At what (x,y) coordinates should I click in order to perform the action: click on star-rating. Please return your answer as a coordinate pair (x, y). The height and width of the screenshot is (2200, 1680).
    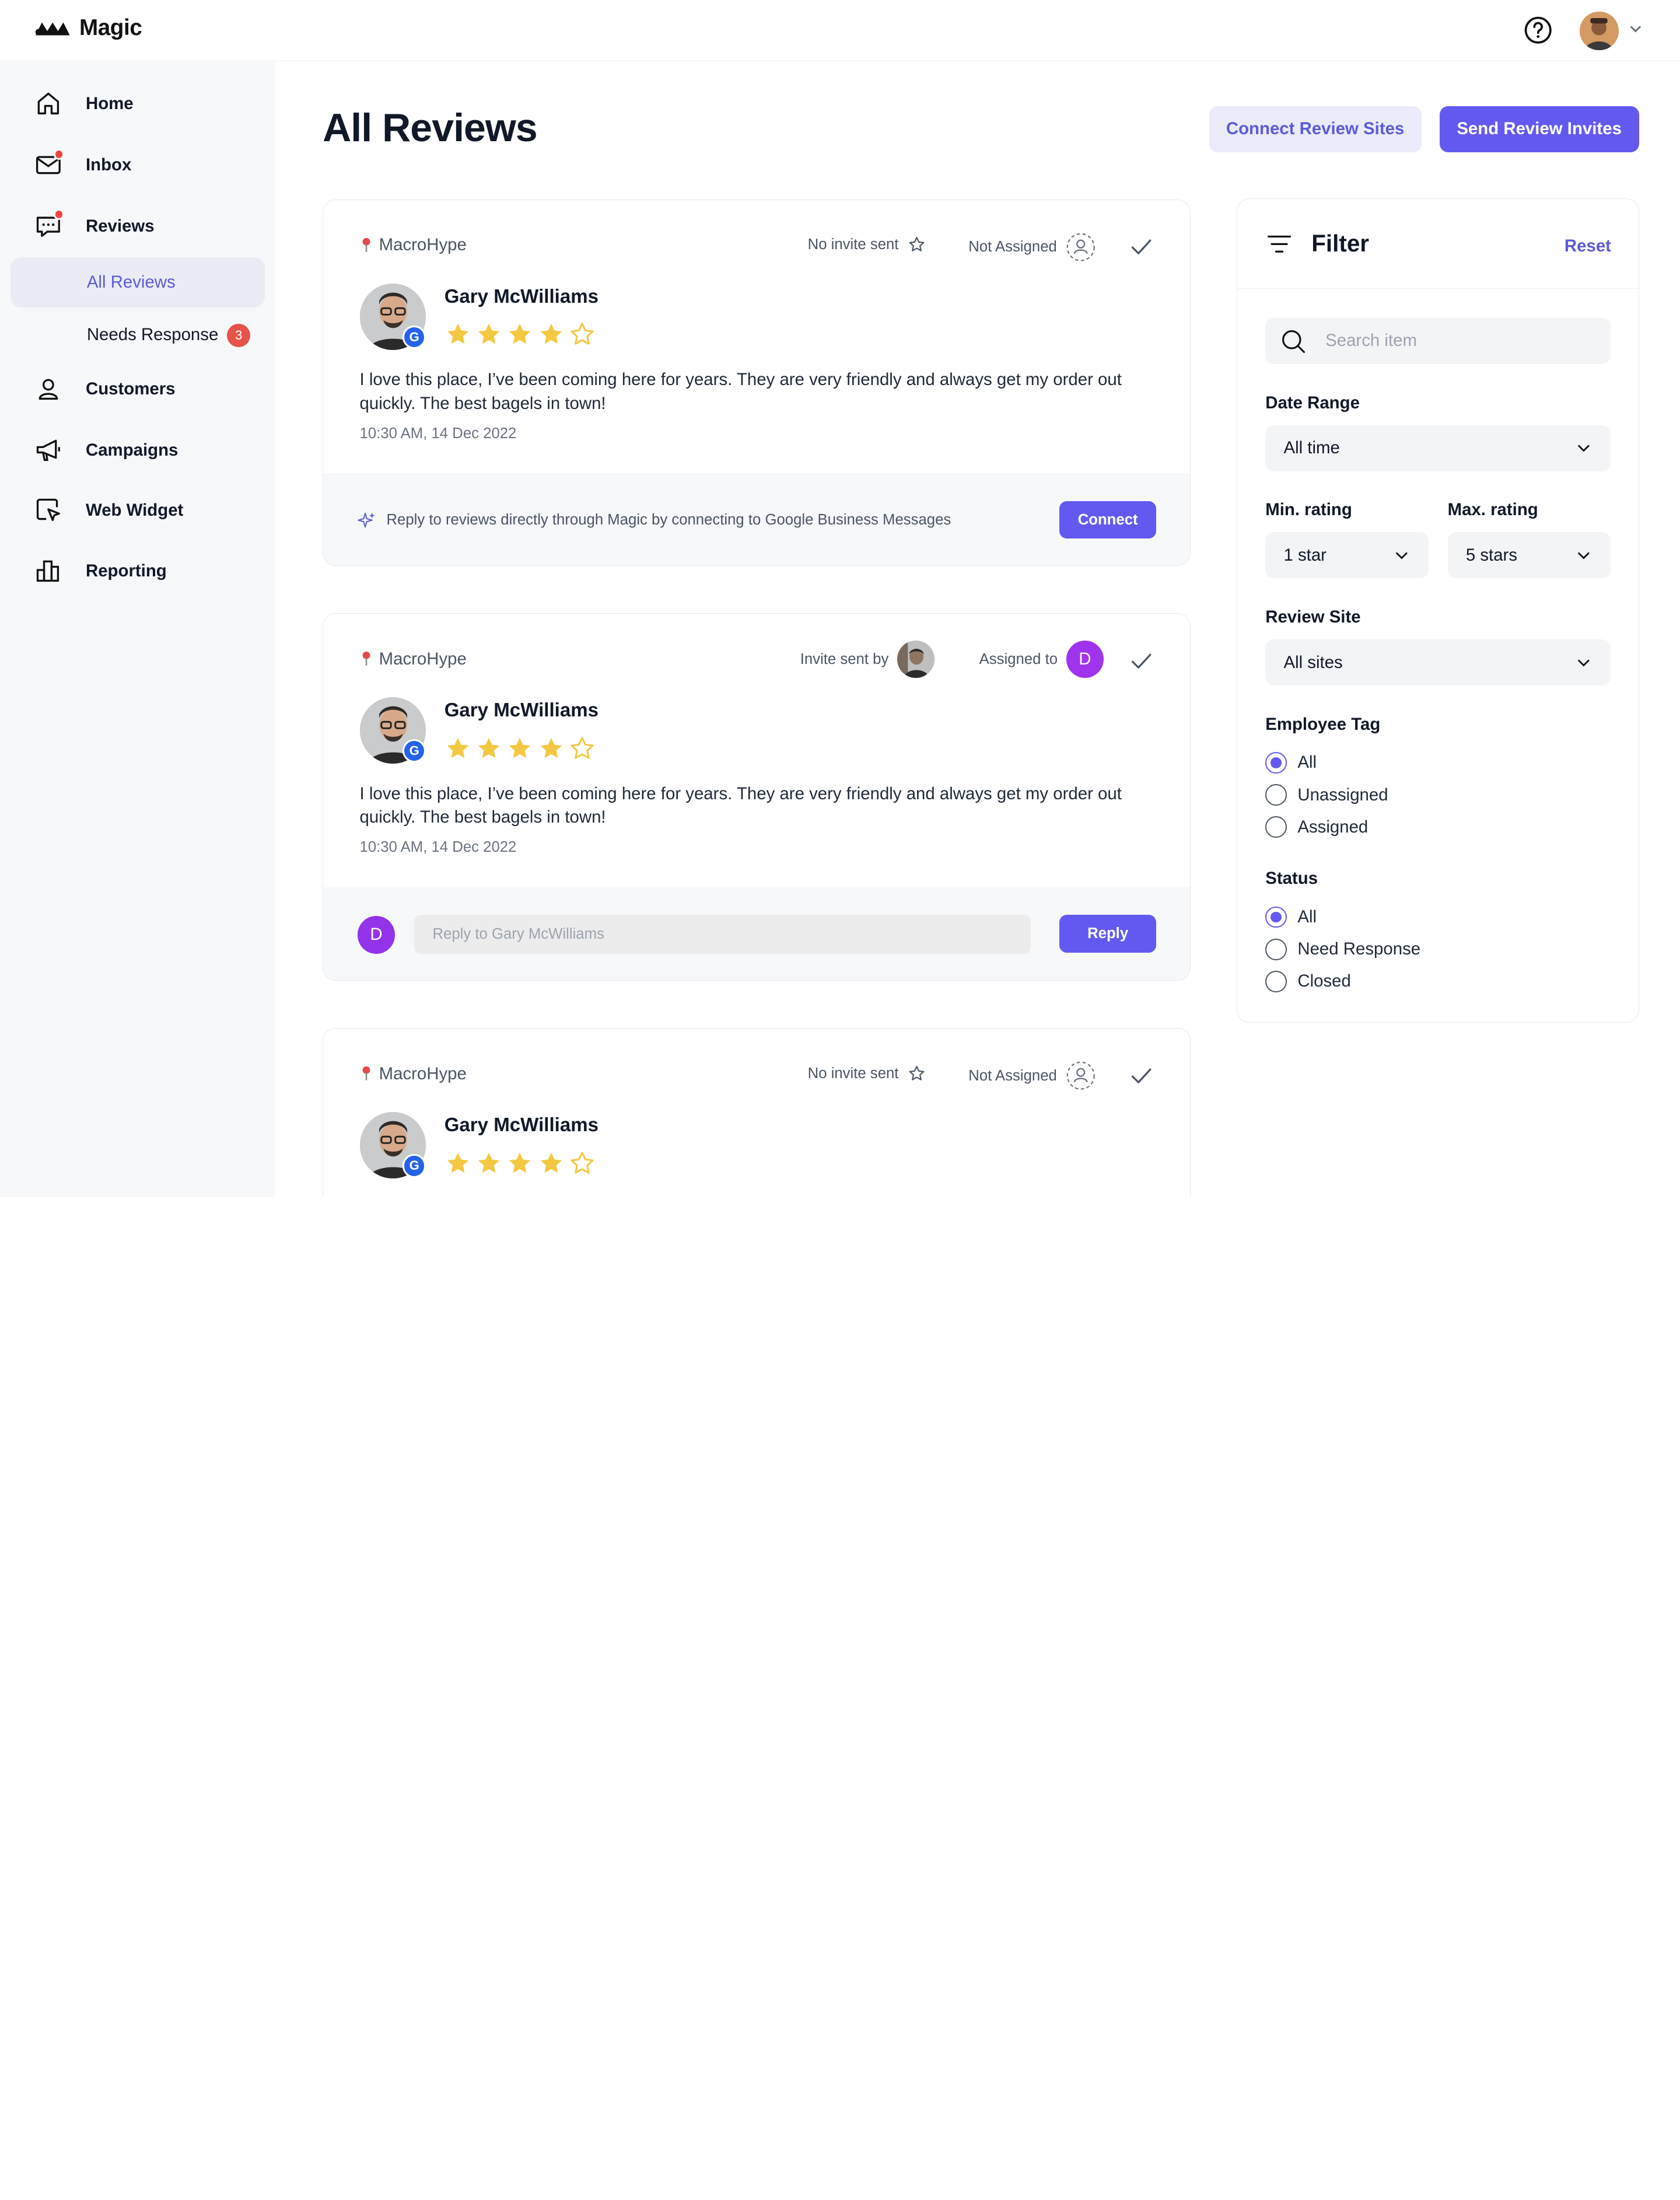
    Looking at the image, I should click on (520, 334).